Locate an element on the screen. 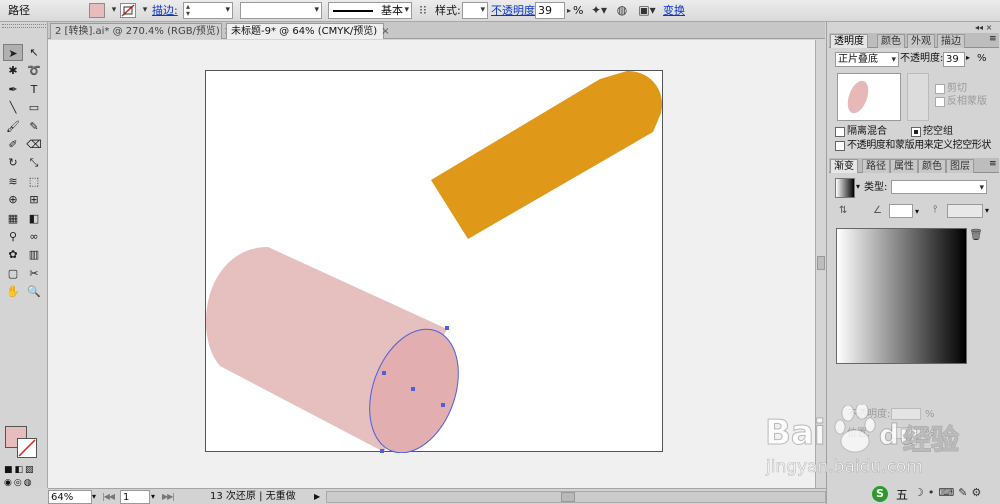  vertical-scrollbar is located at coordinates (820, 264).